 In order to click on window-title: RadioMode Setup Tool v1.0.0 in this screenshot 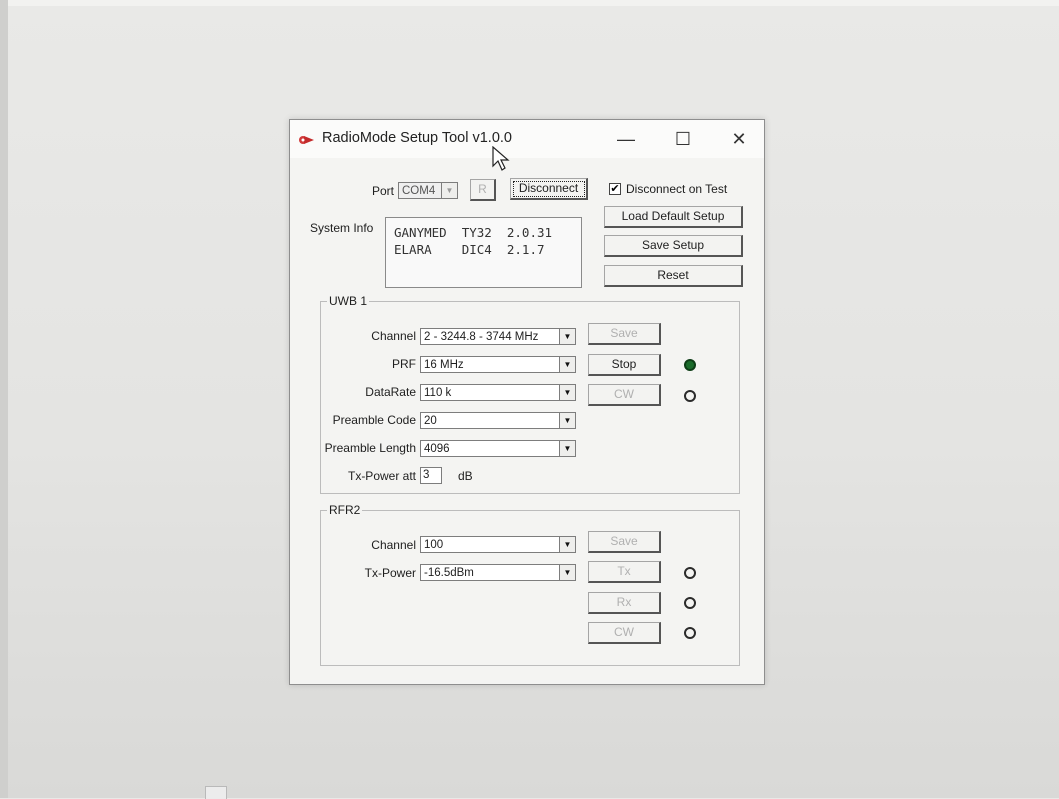, I will do `click(417, 138)`.